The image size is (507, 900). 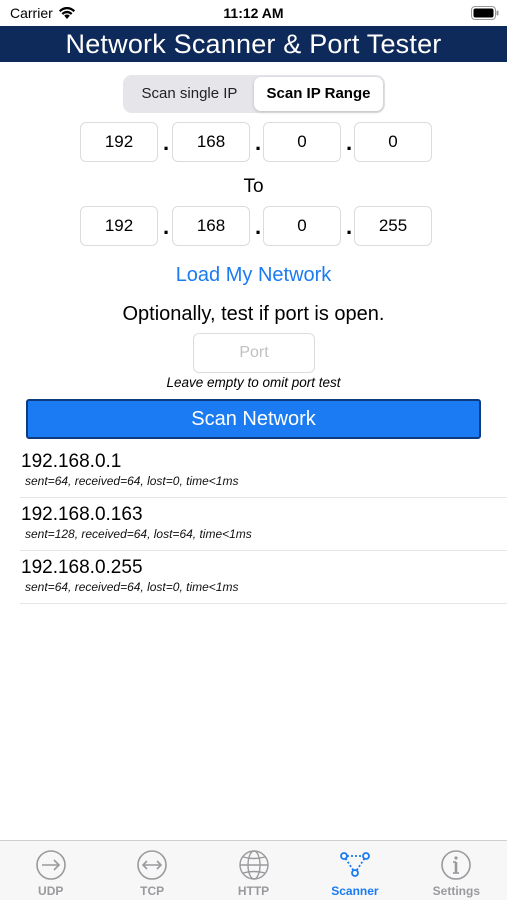 What do you see at coordinates (138, 534) in the screenshot?
I see `result-detail: sent=128, received=64, lost=64, time<1ms` at bounding box center [138, 534].